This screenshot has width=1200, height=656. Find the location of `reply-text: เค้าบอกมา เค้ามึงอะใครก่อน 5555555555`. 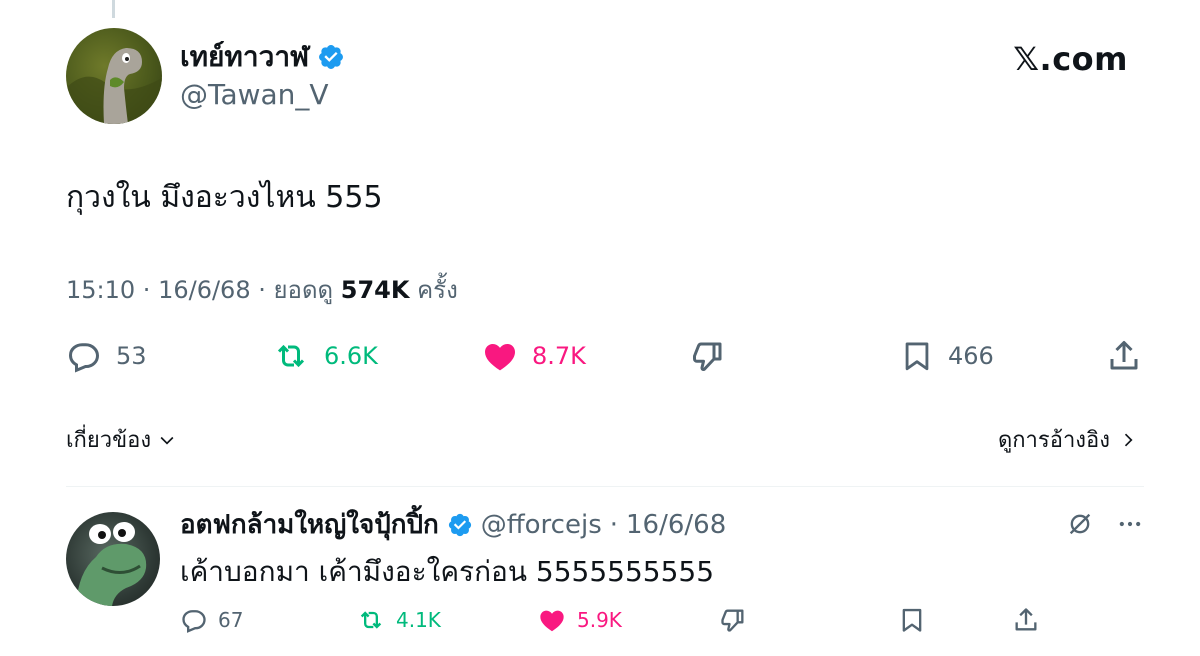

reply-text: เค้าบอกมา เค้ามึงอะใครก่อน 5555555555 is located at coordinates (447, 571).